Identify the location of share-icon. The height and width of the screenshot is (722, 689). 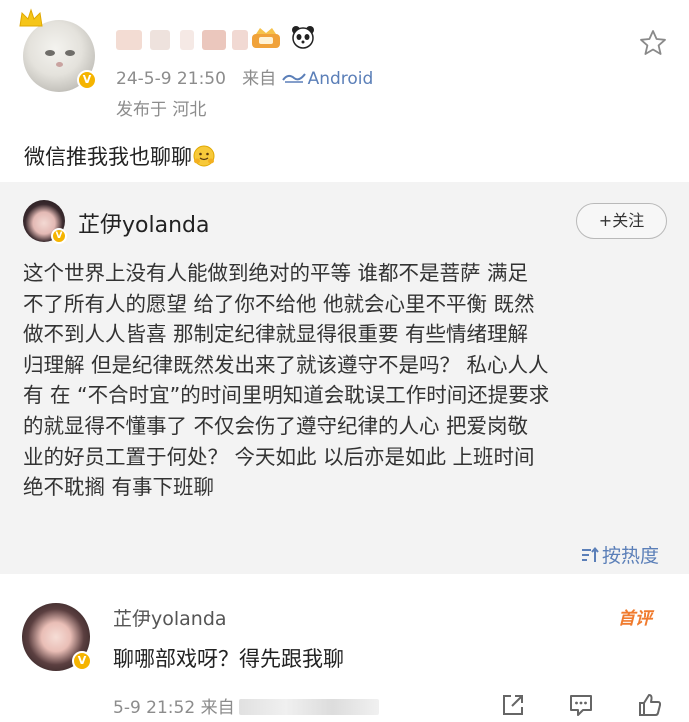
(513, 705).